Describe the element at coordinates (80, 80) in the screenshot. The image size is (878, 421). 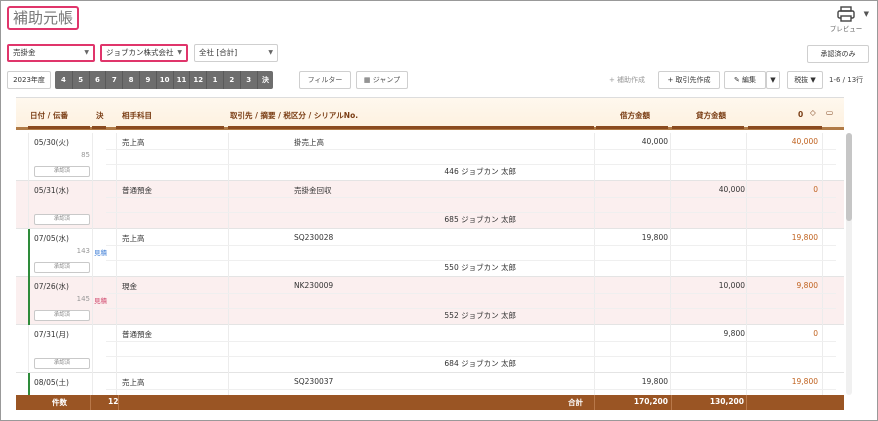
I see `month-tab: 5` at that location.